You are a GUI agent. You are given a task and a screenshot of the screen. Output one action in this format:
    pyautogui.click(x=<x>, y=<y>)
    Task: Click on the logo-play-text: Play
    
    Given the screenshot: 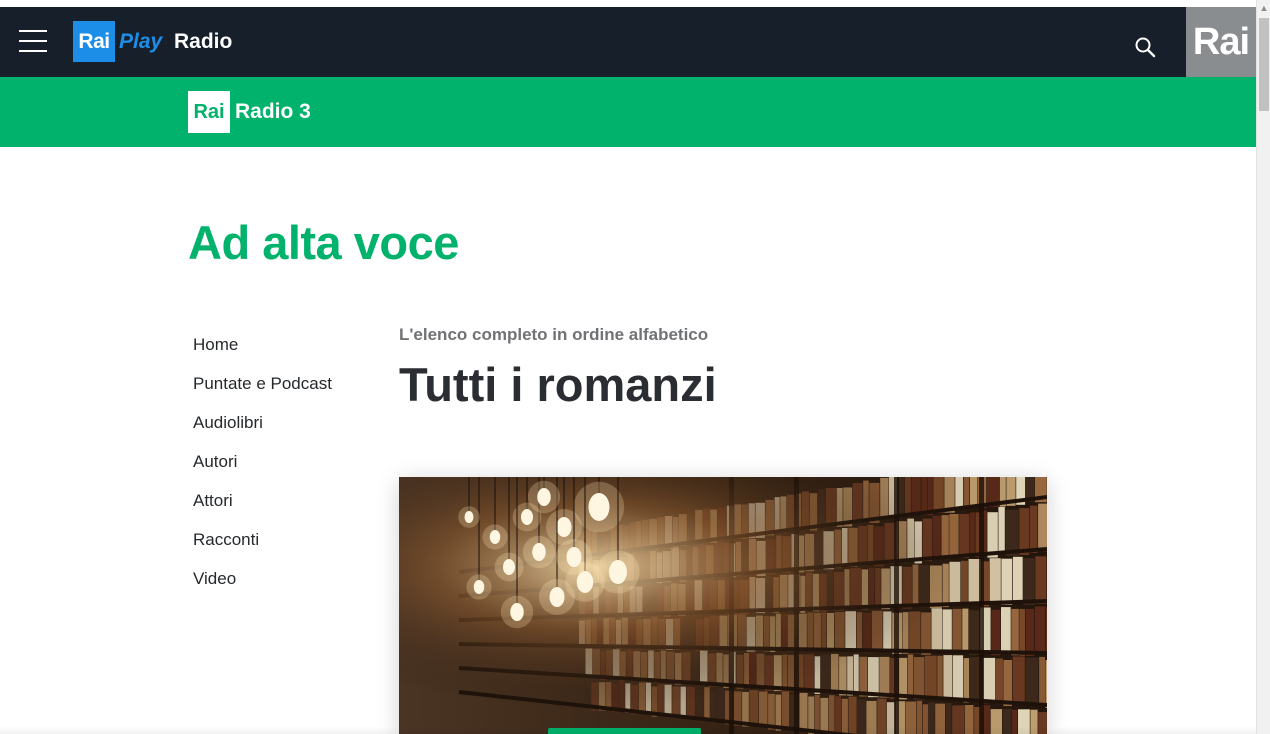 What is the action you would take?
    pyautogui.click(x=141, y=41)
    